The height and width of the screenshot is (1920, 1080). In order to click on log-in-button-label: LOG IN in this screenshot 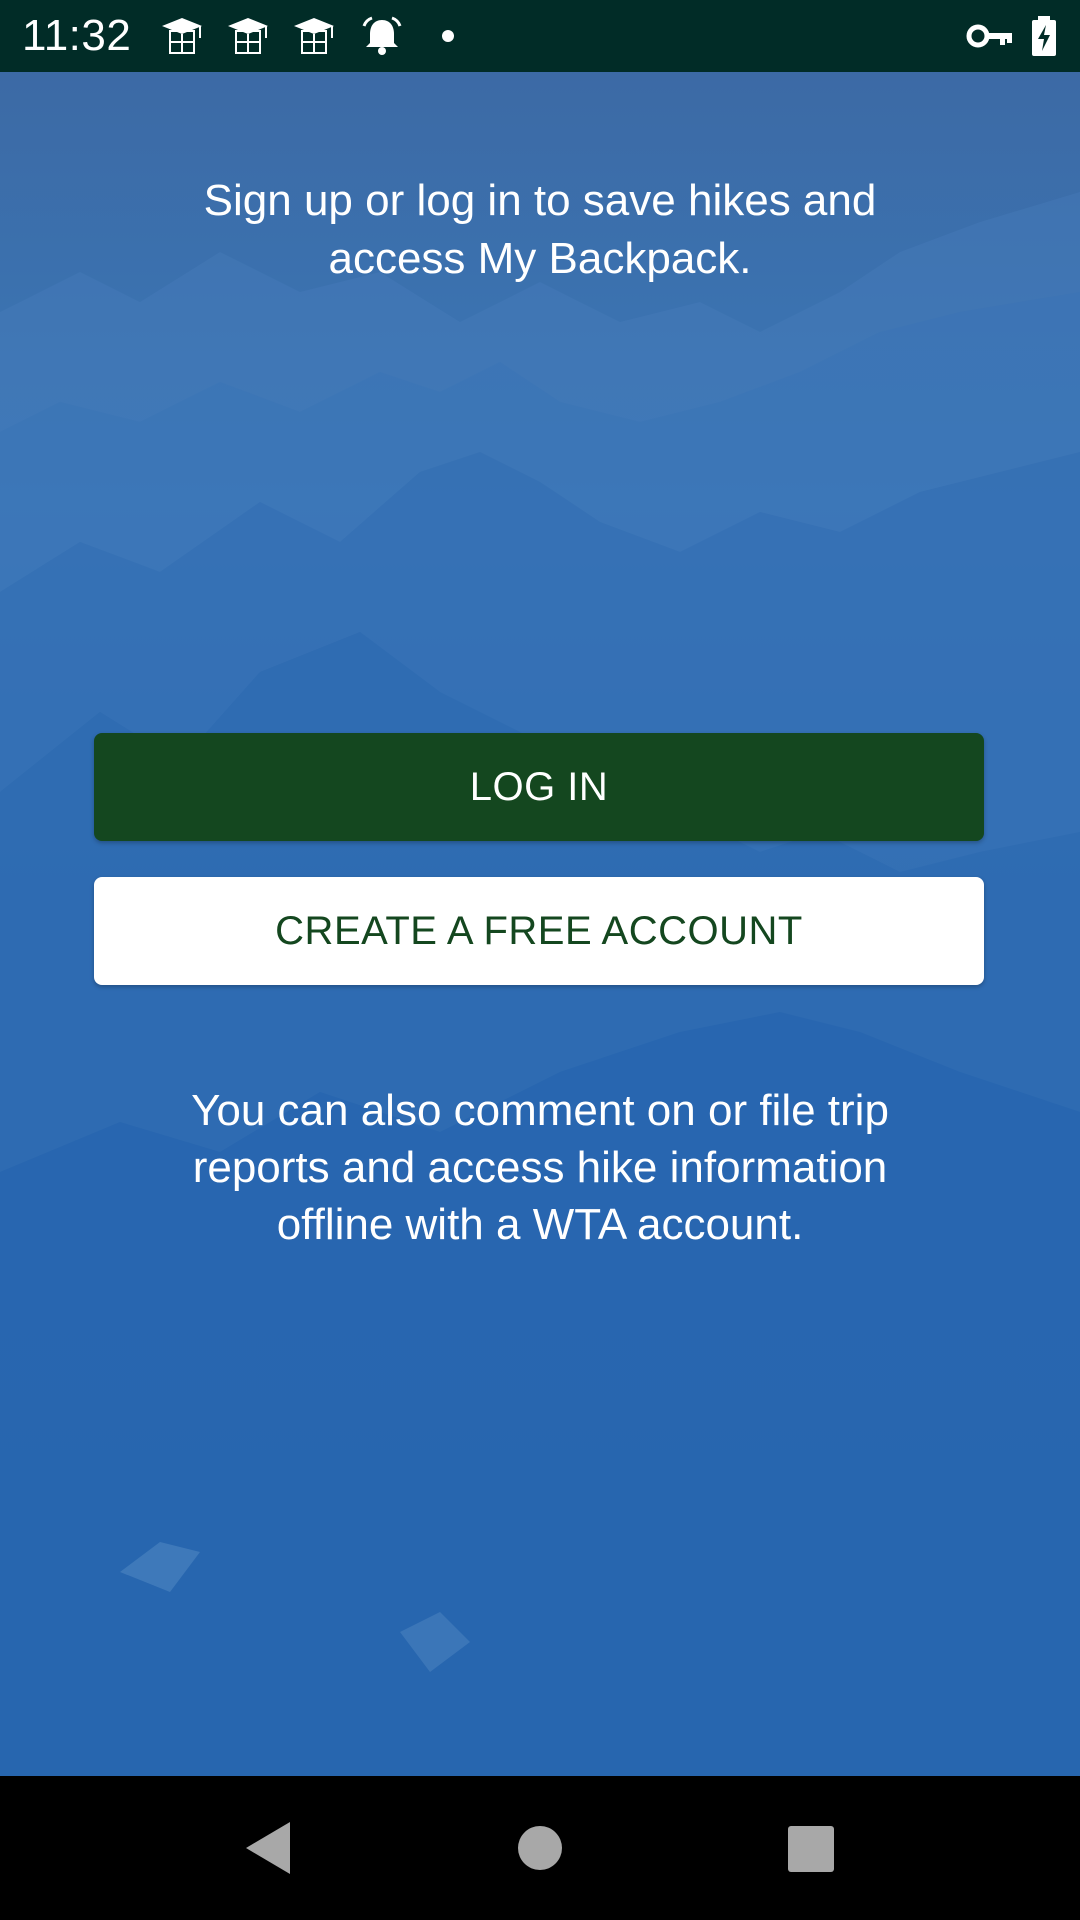, I will do `click(539, 786)`.